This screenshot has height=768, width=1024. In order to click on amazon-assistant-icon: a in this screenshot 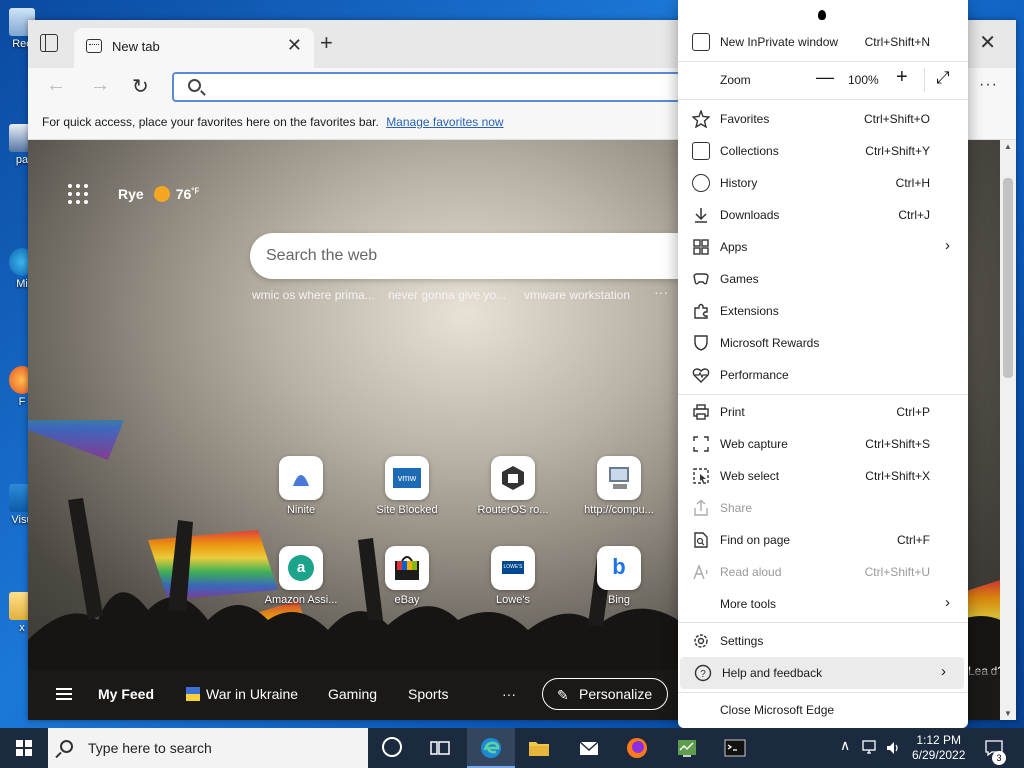, I will do `click(301, 568)`.